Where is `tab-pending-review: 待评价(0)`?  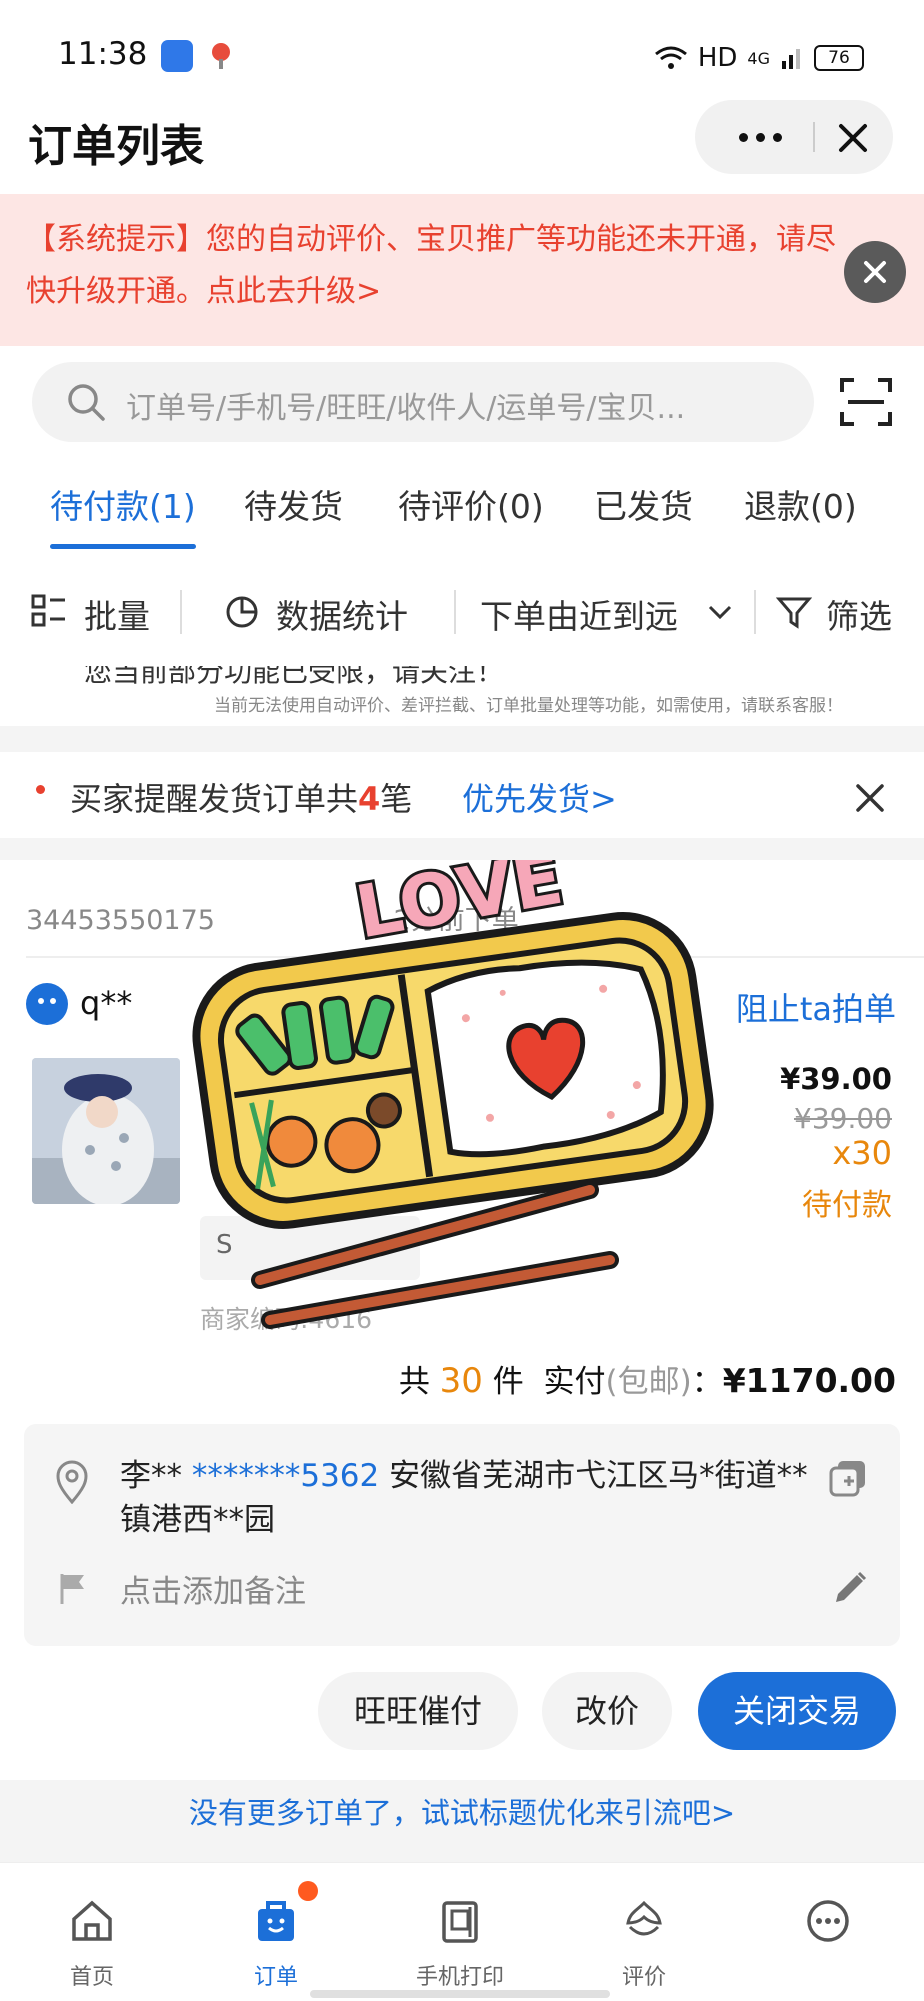 tab-pending-review: 待评价(0) is located at coordinates (471, 504).